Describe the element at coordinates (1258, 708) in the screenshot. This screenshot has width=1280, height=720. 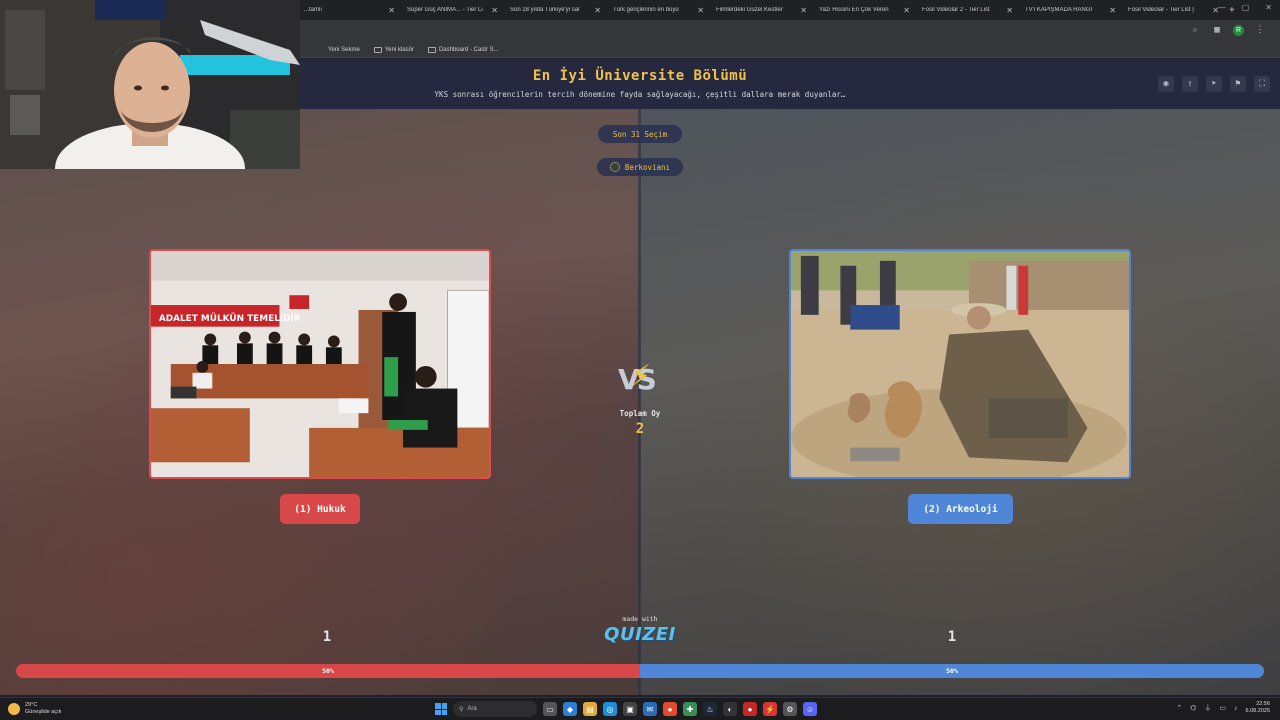
I see `taskbar-clock: 22:56 6.08.2025` at that location.